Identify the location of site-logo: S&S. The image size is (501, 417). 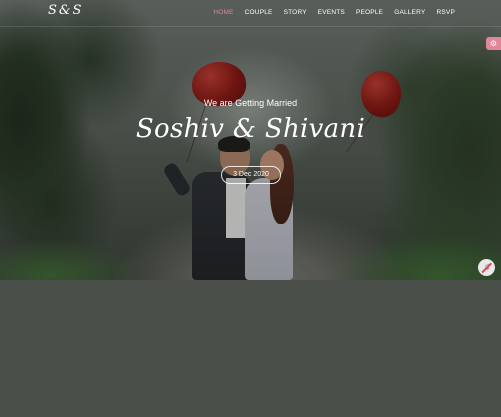
(65, 10).